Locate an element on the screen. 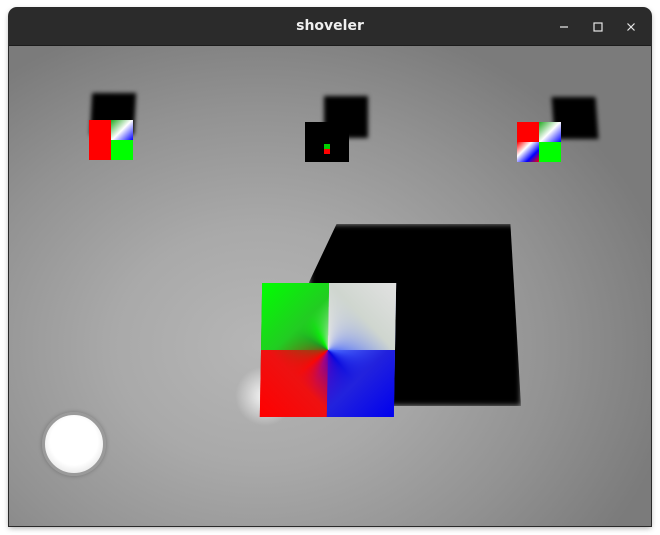 The image size is (660, 535). small-cube-center is located at coordinates (327, 142).